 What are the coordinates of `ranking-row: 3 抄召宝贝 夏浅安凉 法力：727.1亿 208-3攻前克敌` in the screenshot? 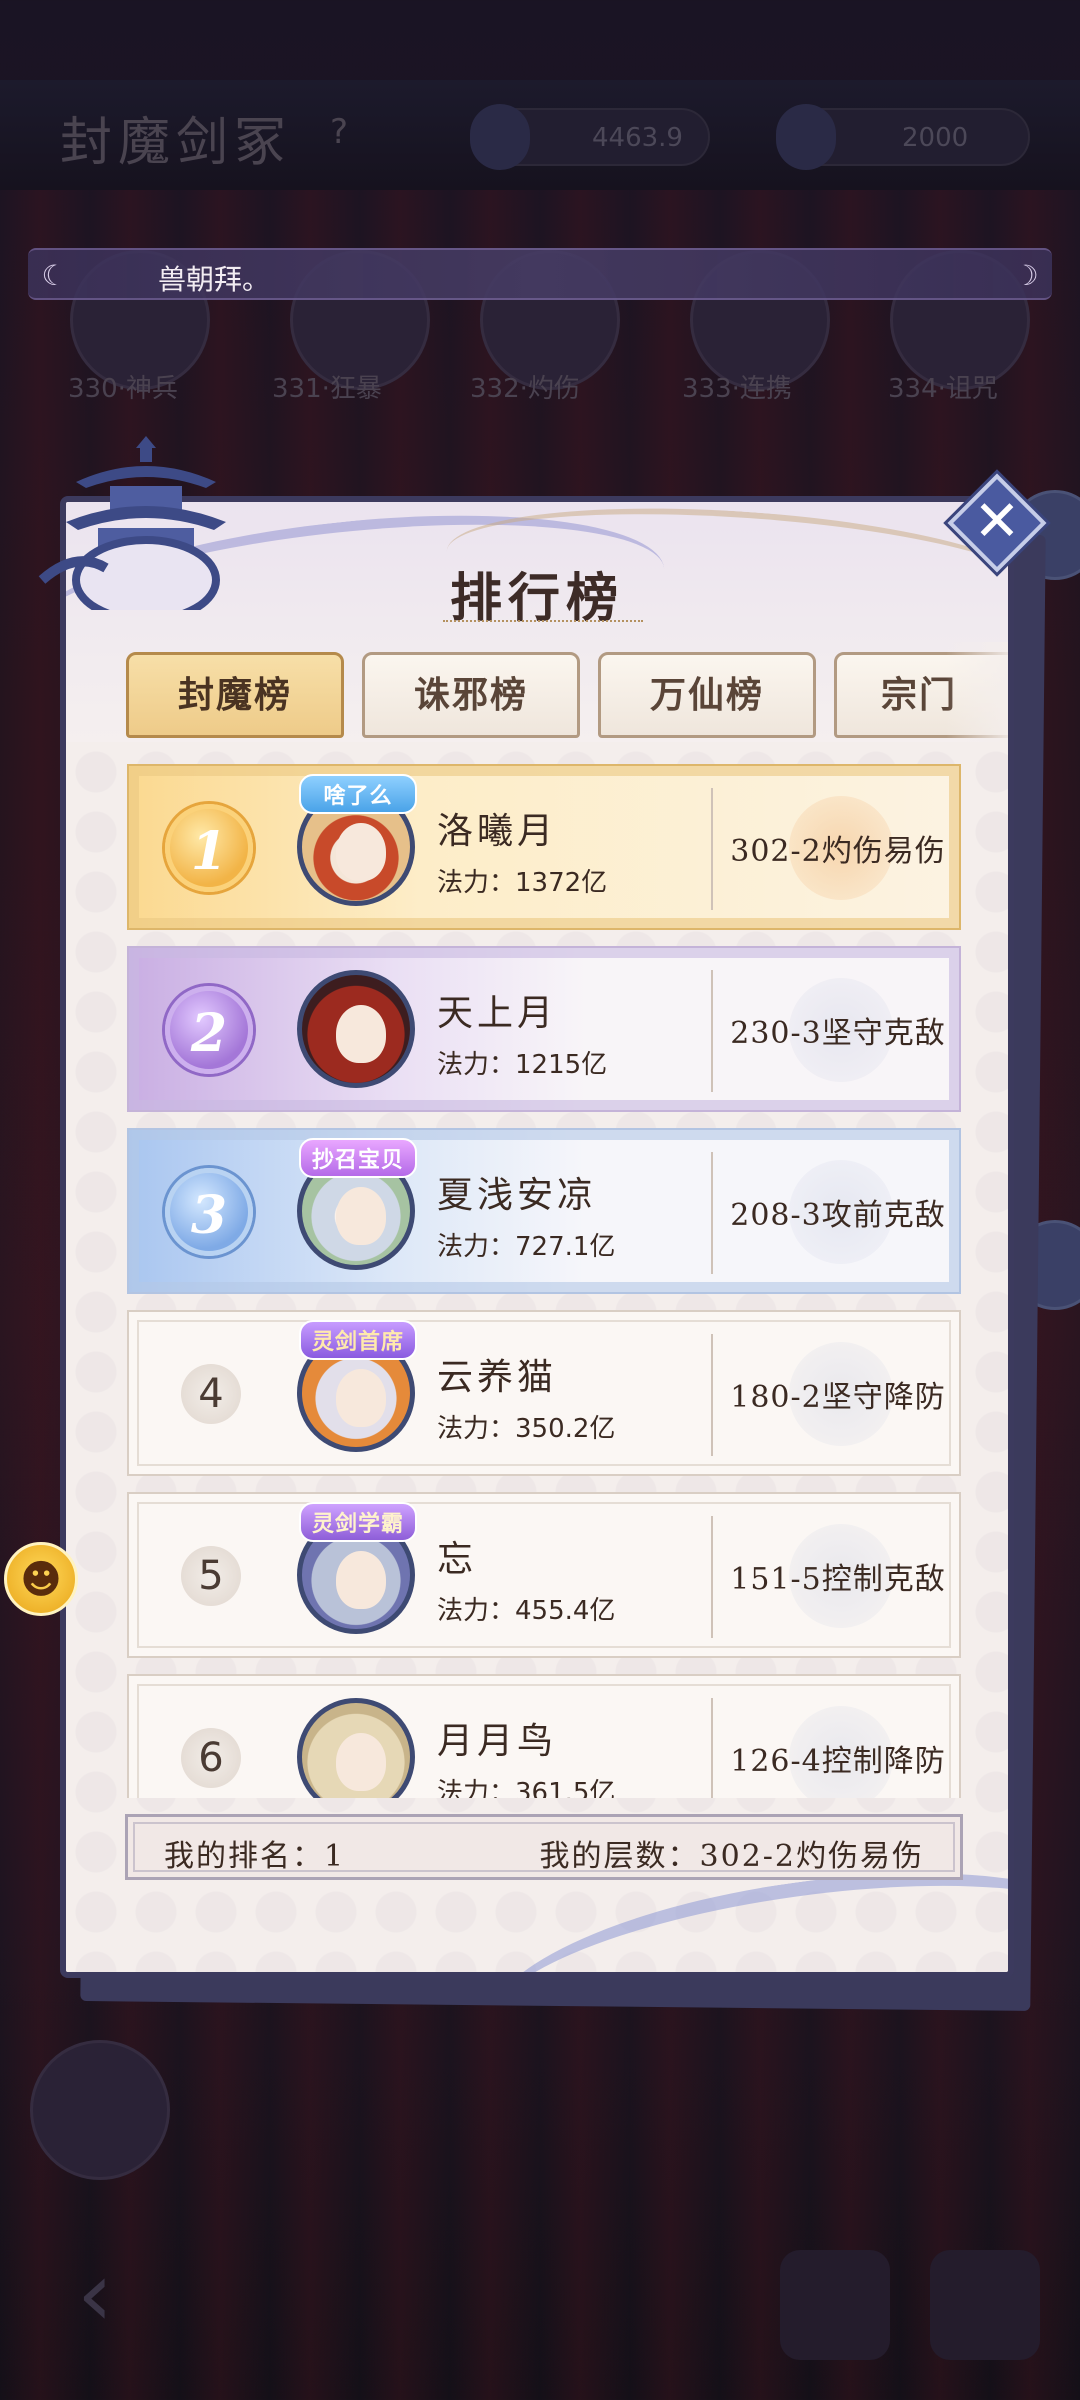 It's located at (544, 1211).